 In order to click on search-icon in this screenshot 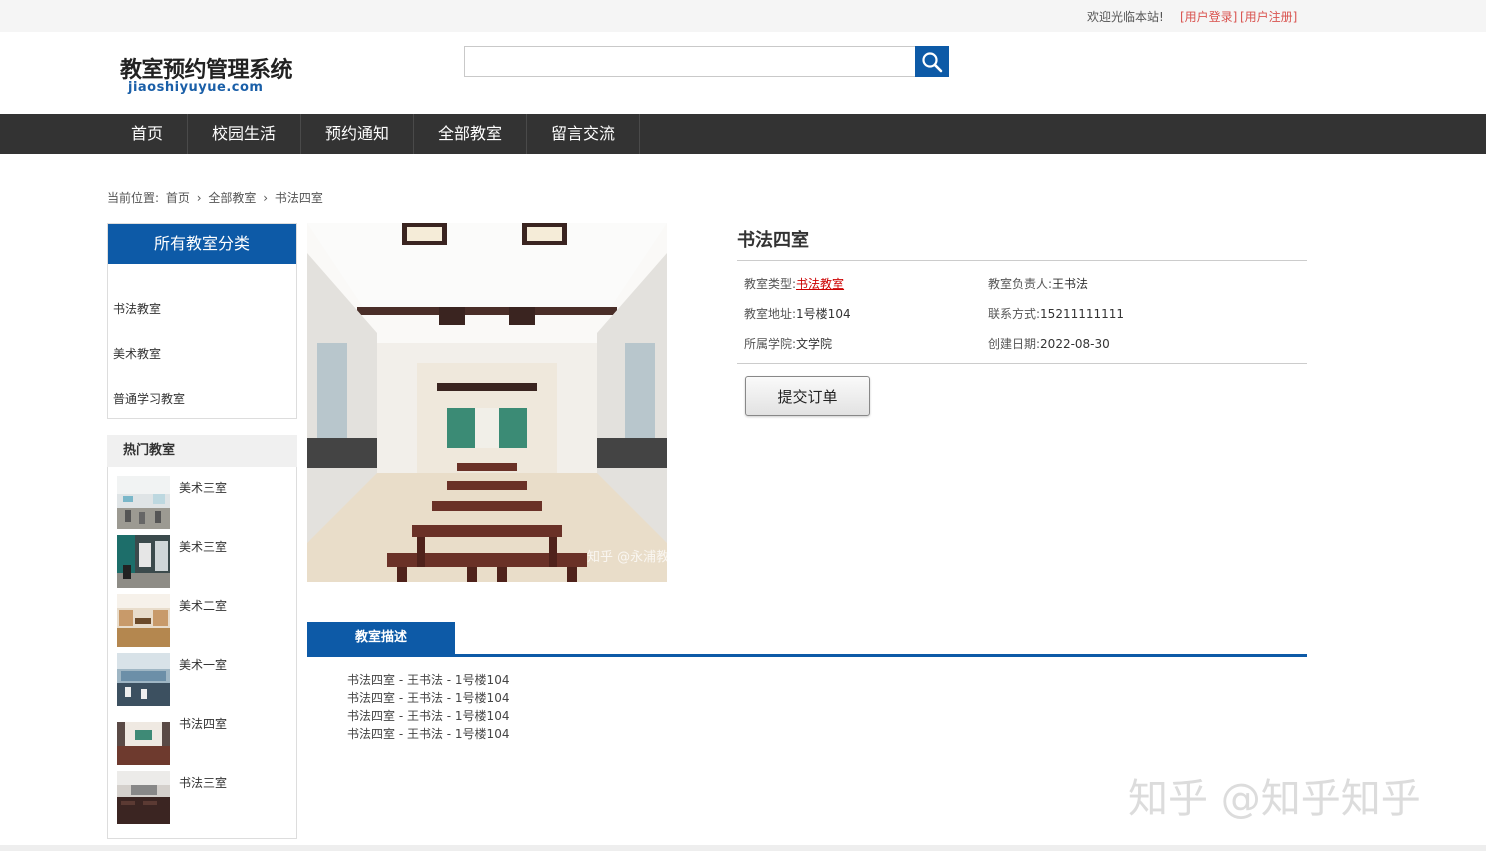, I will do `click(932, 61)`.